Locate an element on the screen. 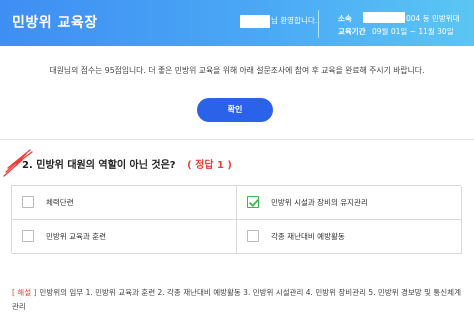 Image resolution: width=474 pixels, height=324 pixels. affiliation-label: 소속 is located at coordinates (345, 18).